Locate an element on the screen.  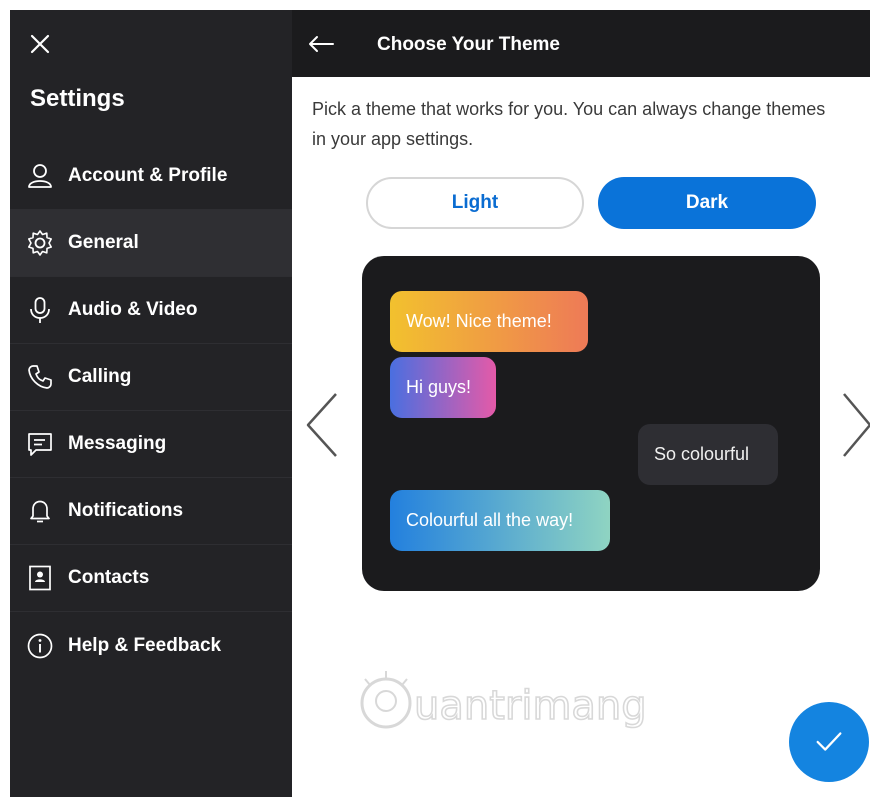
dark-theme-button: Dark is located at coordinates (707, 203).